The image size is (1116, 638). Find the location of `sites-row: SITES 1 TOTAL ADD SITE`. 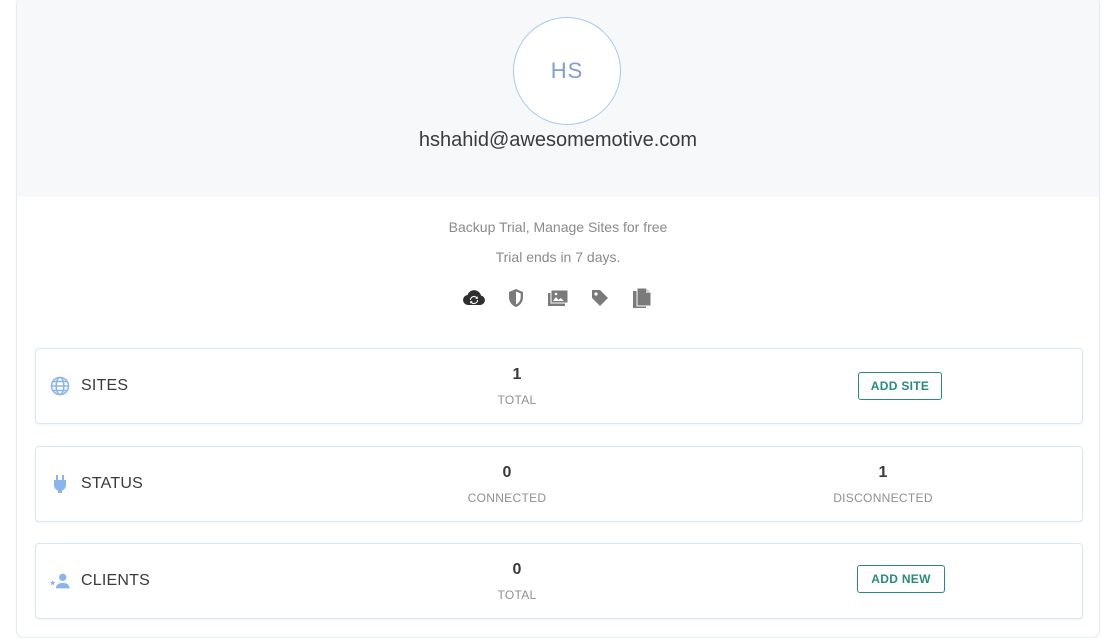

sites-row: SITES 1 TOTAL ADD SITE is located at coordinates (559, 386).